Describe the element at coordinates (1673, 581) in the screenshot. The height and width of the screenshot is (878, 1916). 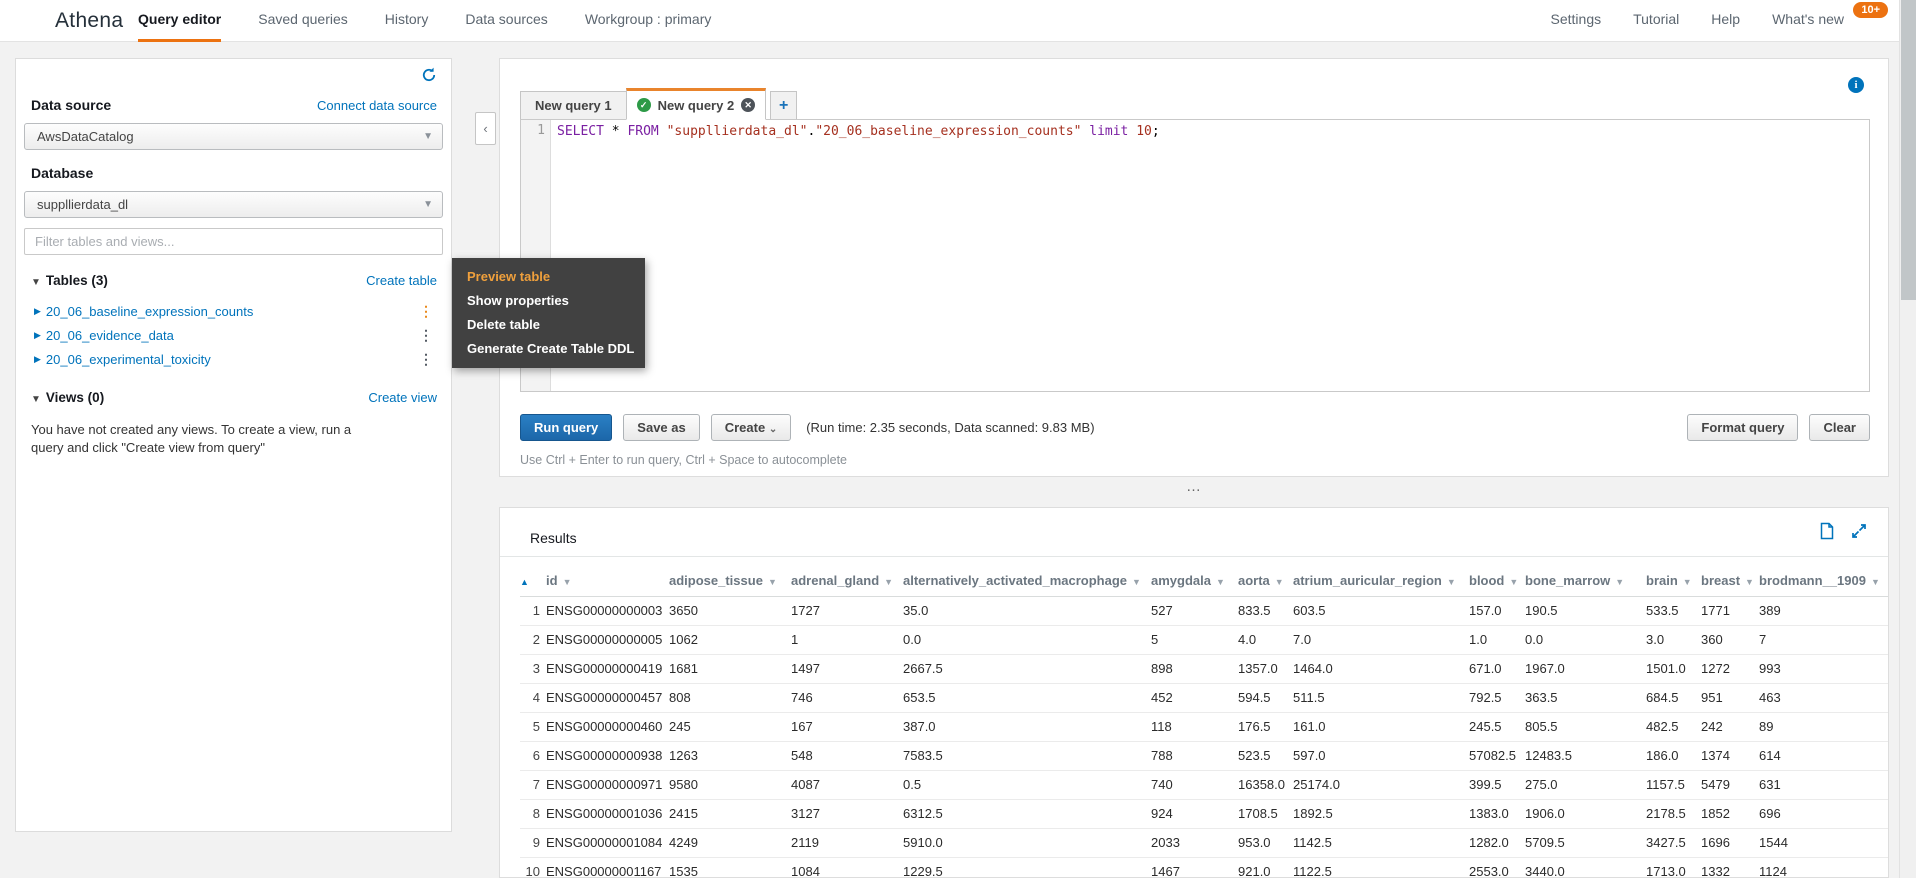
I see `column-header-brain: brain ▼` at that location.